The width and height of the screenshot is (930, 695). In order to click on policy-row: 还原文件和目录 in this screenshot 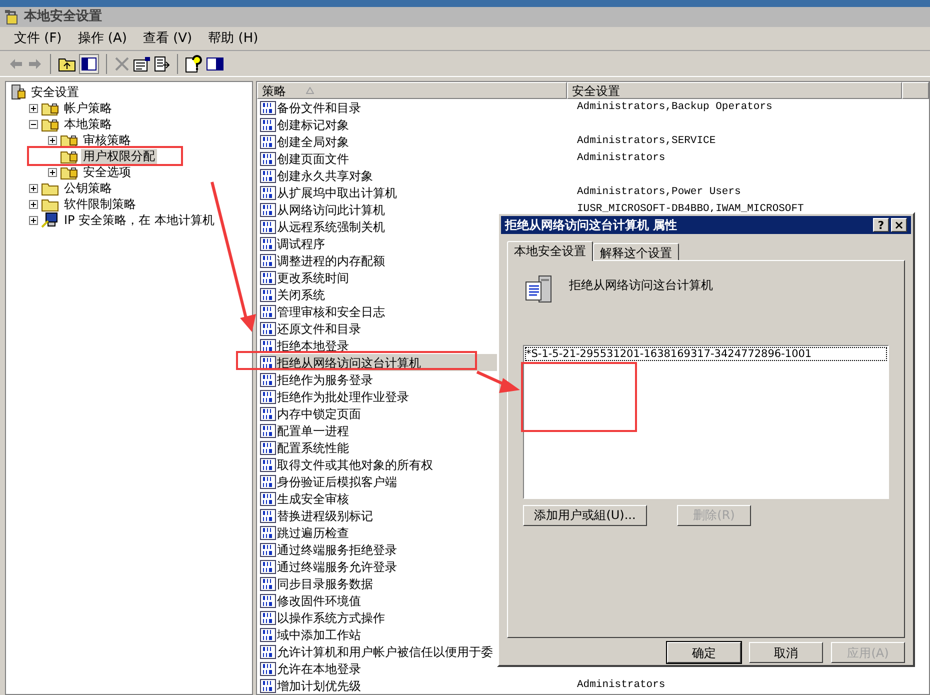, I will do `click(413, 328)`.